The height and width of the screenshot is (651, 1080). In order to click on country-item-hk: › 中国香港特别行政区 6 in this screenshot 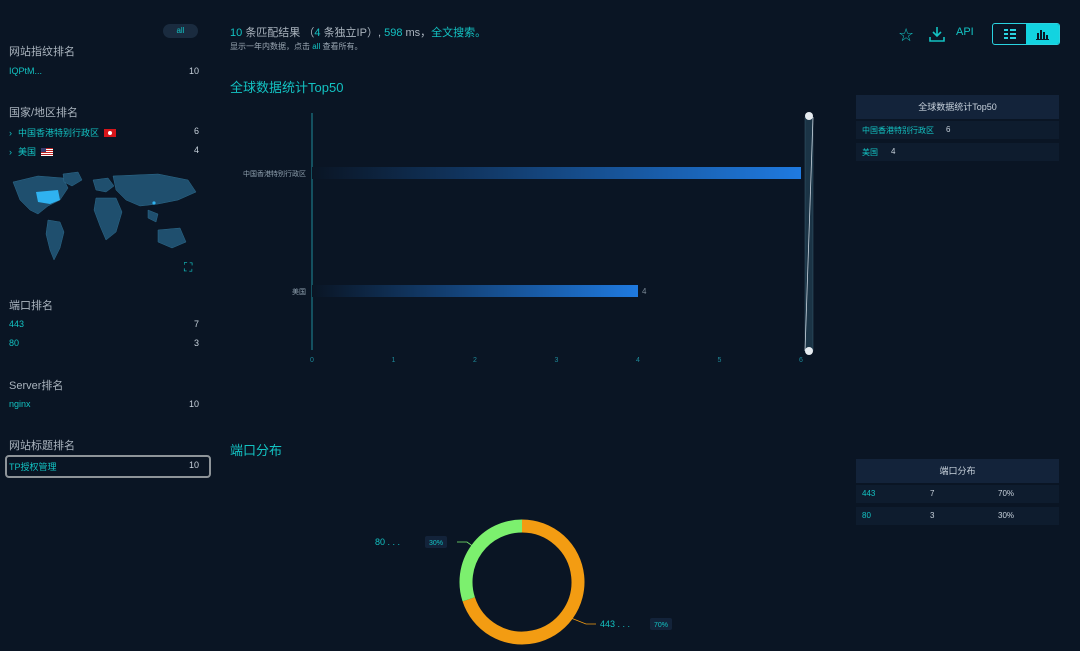, I will do `click(104, 133)`.